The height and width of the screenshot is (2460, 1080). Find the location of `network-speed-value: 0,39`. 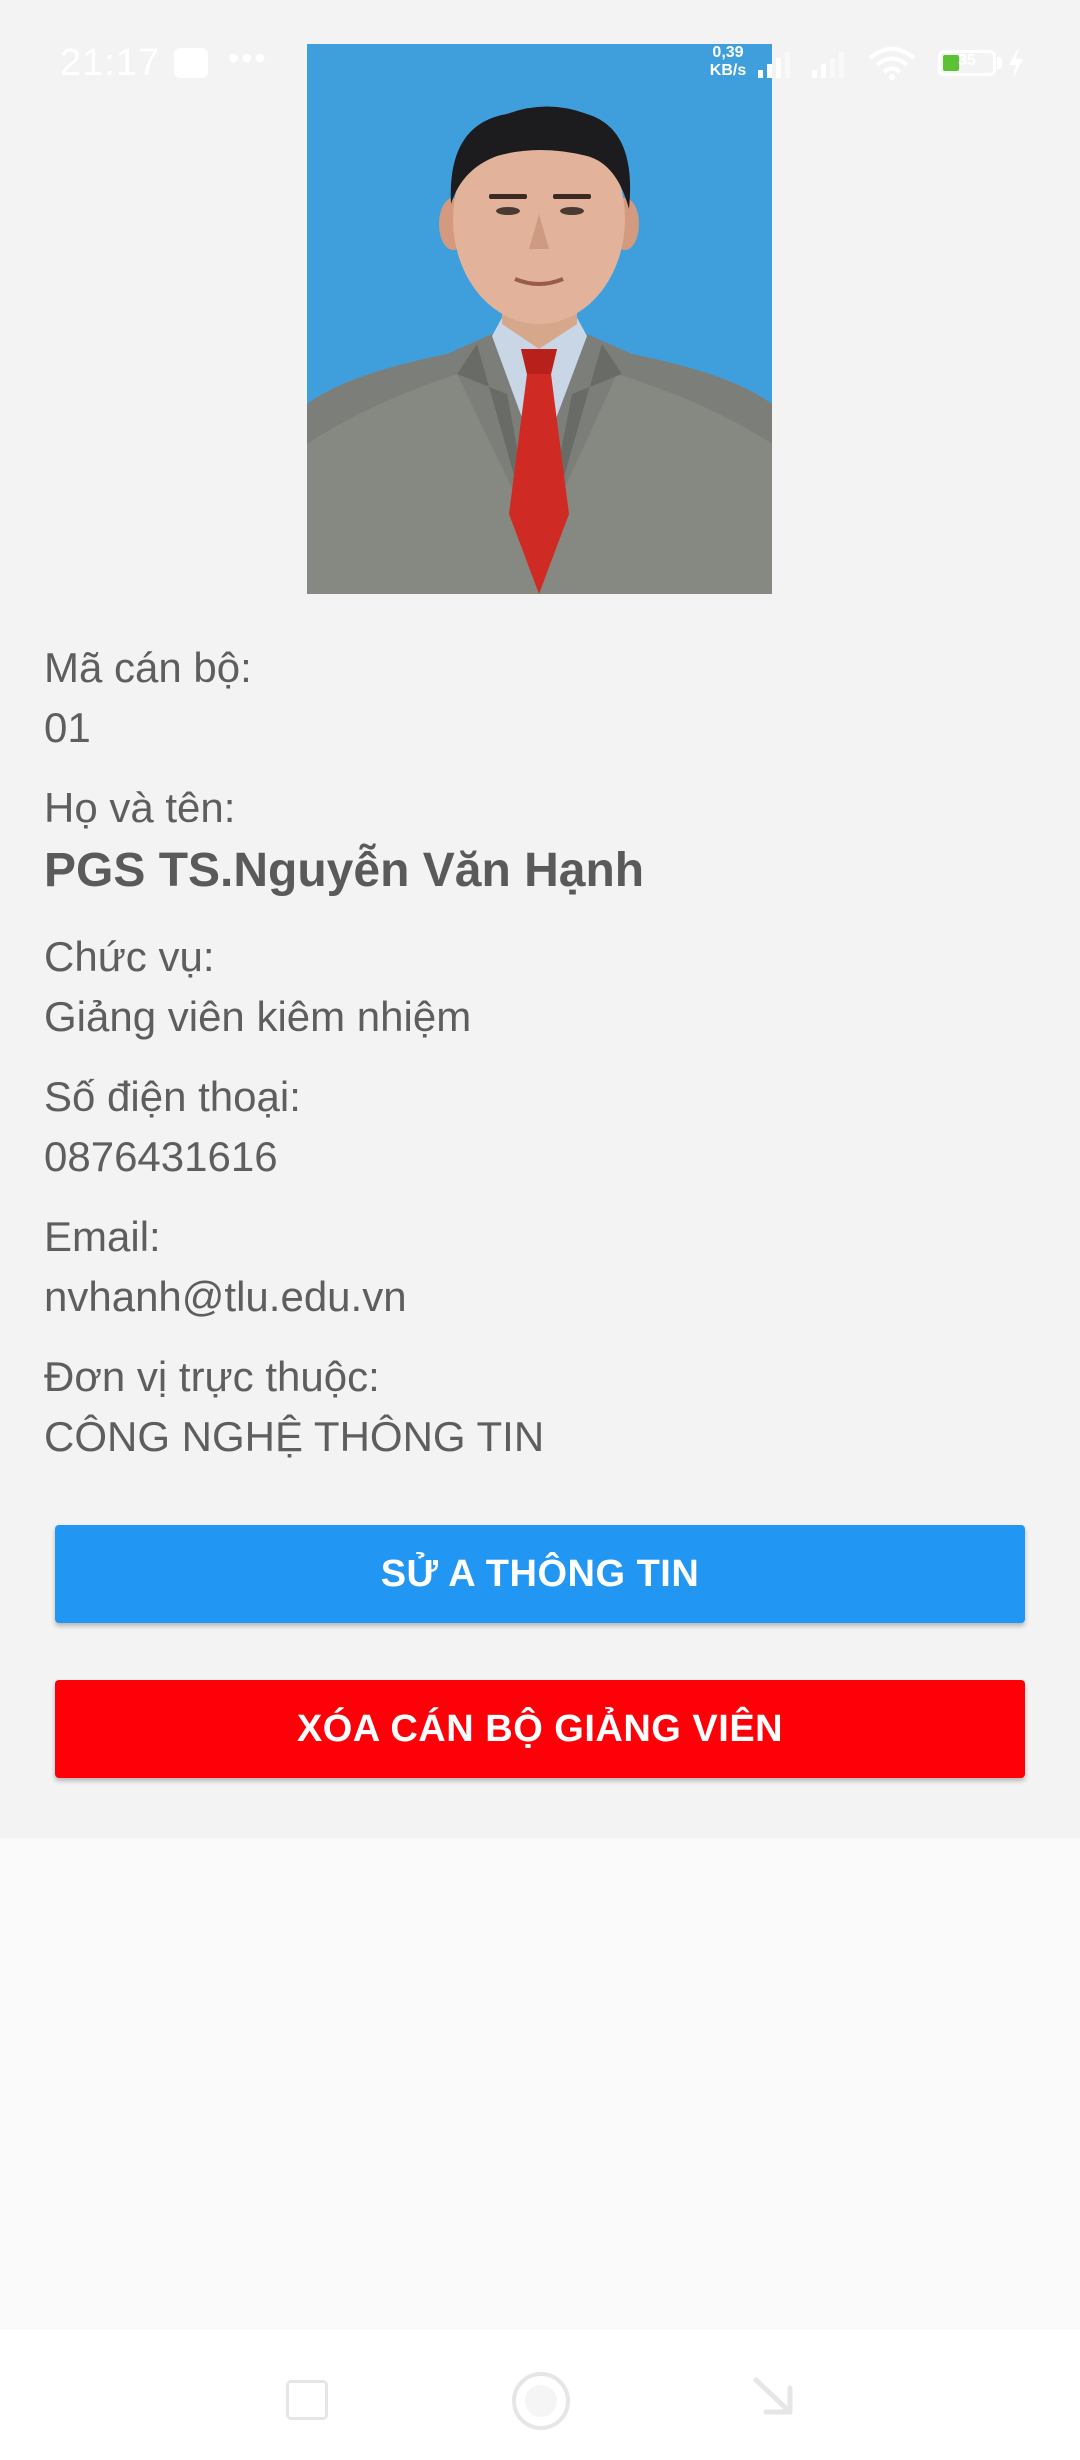

network-speed-value: 0,39 is located at coordinates (728, 52).